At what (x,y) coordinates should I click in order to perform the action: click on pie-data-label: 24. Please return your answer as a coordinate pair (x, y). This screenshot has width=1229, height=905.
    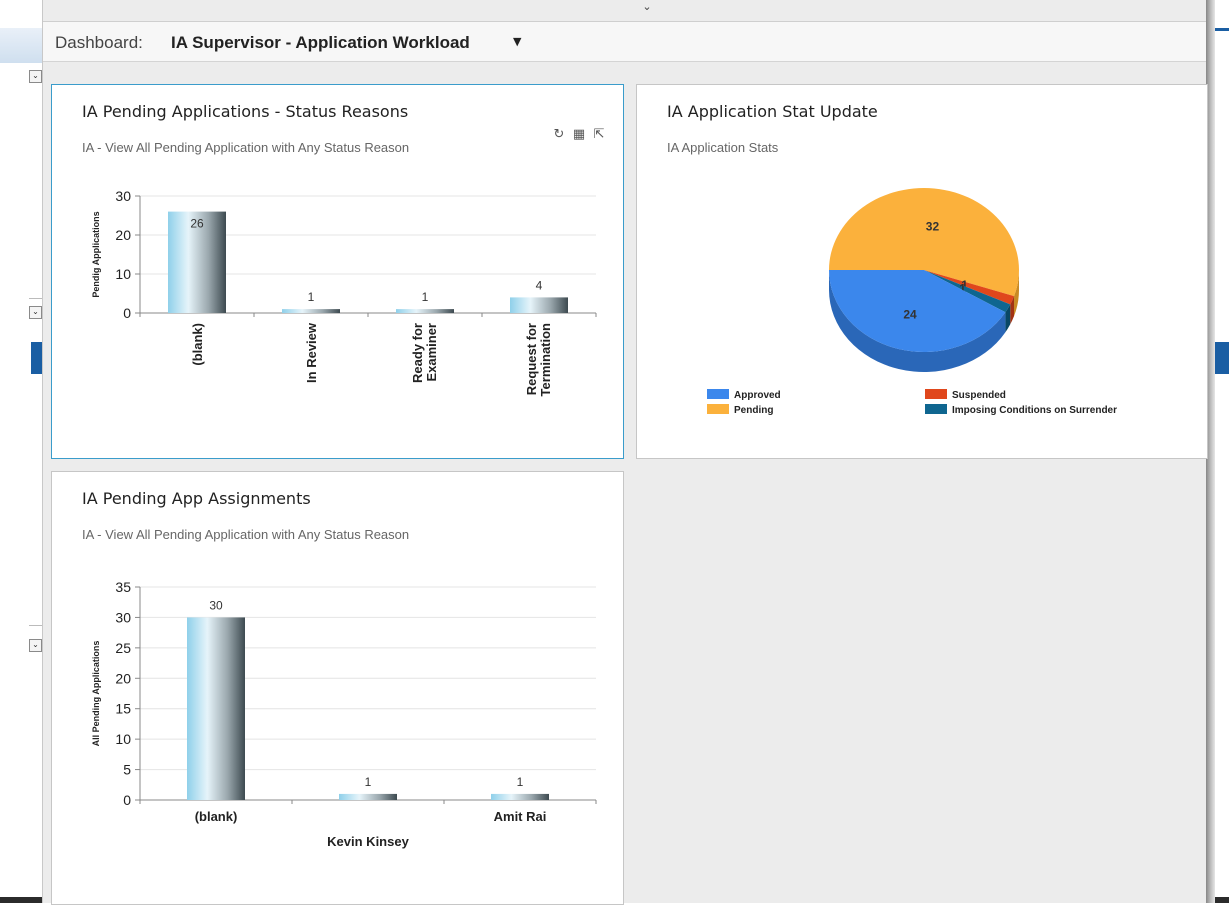
    Looking at the image, I should click on (910, 314).